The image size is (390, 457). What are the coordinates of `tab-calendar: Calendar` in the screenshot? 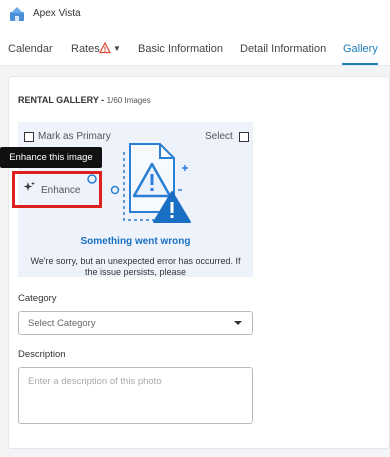 It's located at (30, 49).